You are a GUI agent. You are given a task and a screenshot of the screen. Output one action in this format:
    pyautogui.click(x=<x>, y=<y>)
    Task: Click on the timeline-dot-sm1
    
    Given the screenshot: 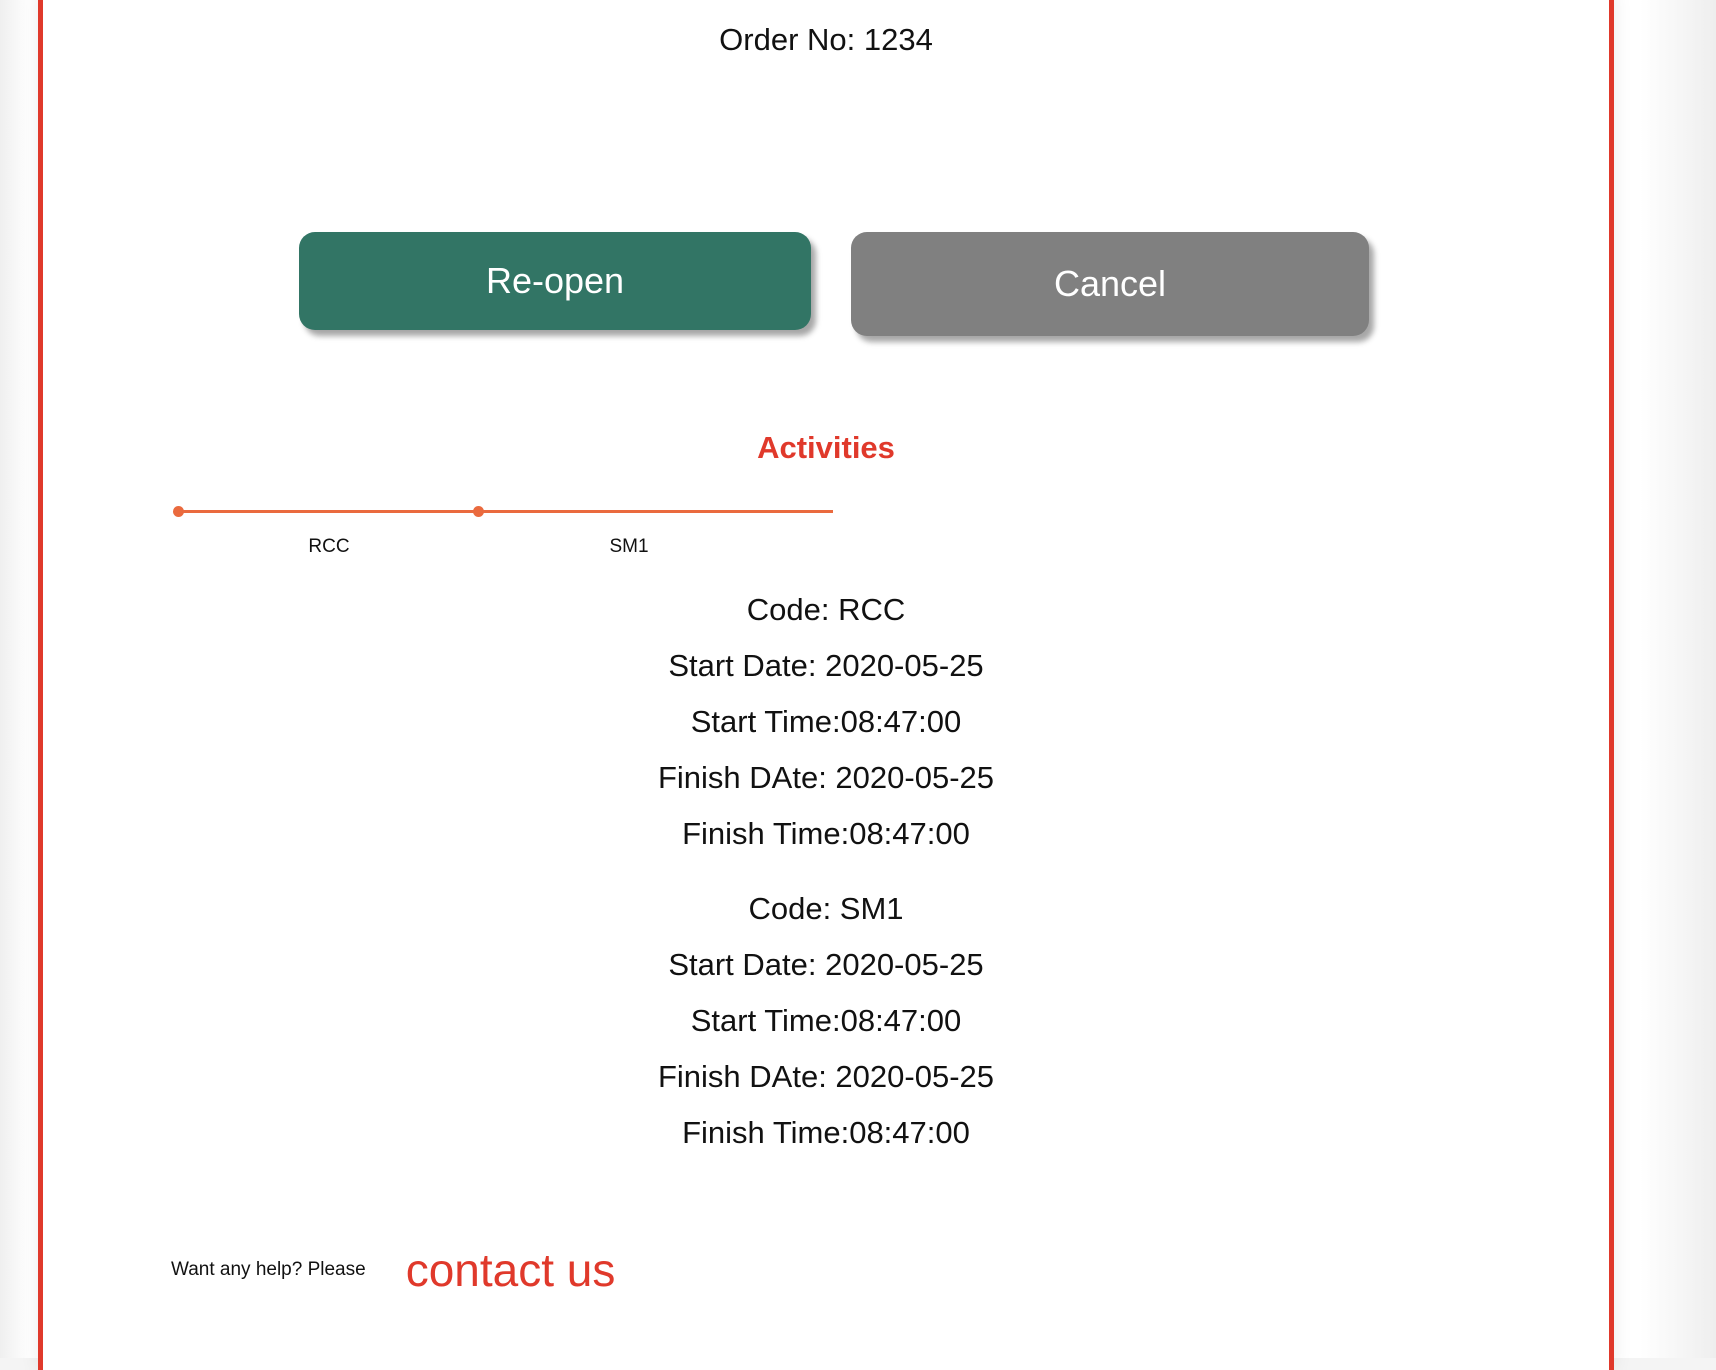 What is the action you would take?
    pyautogui.click(x=478, y=511)
    